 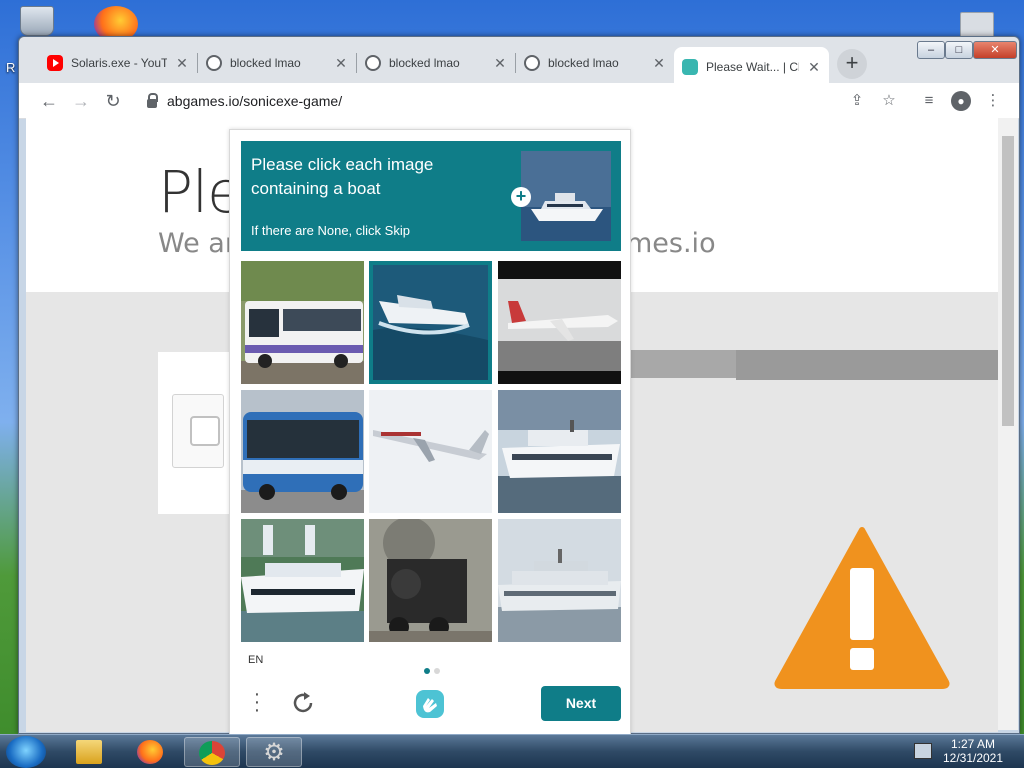 What do you see at coordinates (931, 50) in the screenshot?
I see `minimize-button: –` at bounding box center [931, 50].